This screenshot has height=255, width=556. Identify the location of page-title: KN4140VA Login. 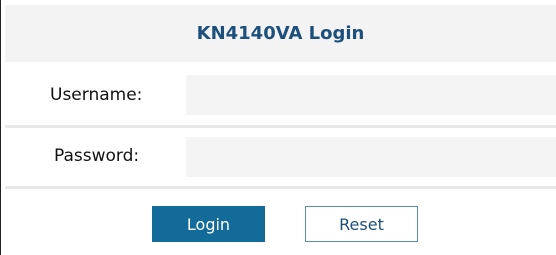
(280, 33).